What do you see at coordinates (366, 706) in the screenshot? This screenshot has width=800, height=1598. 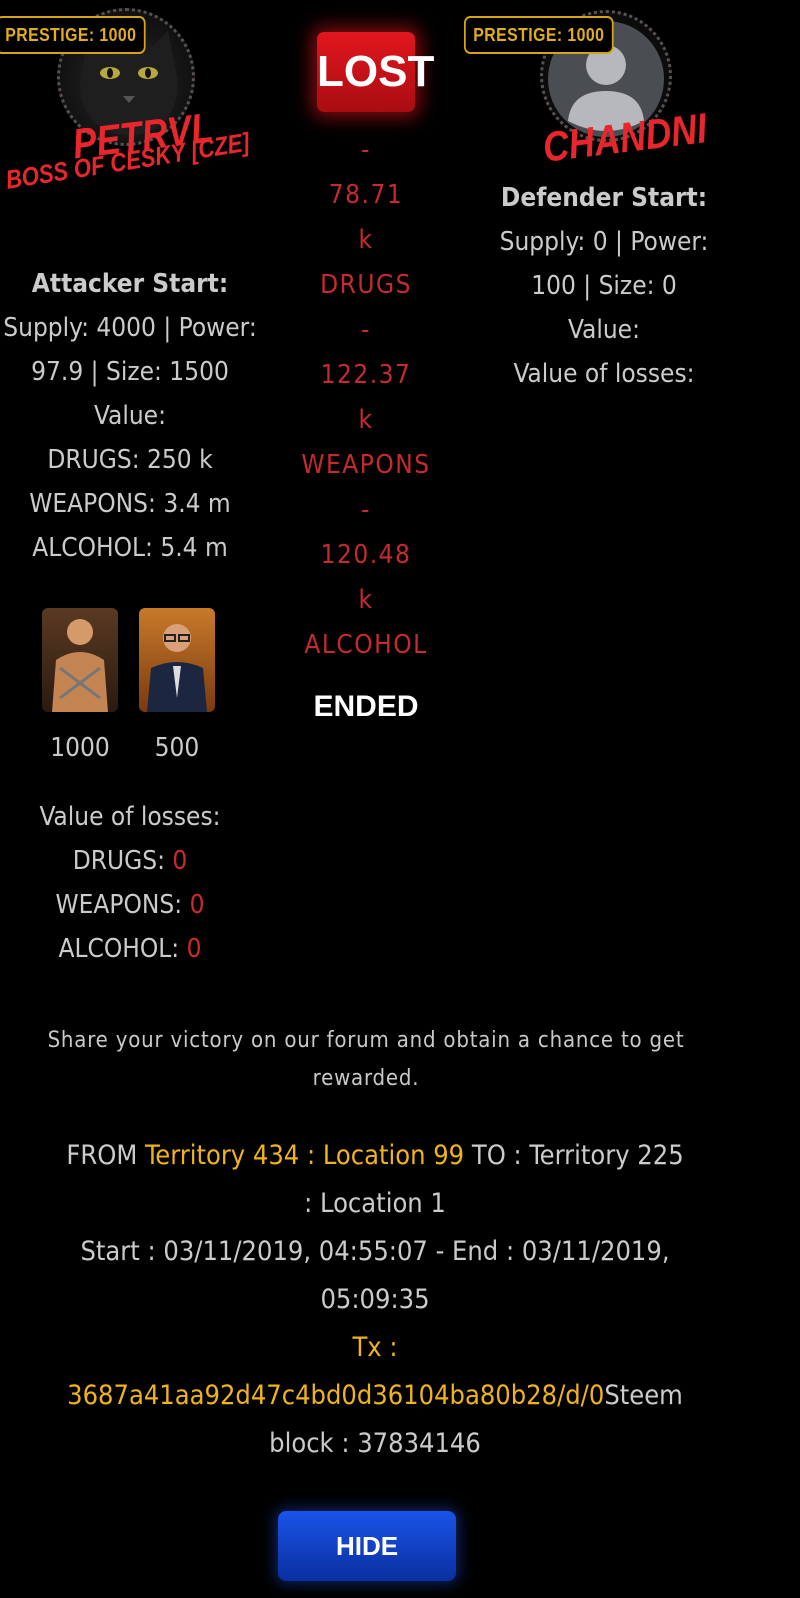 I see `battle-status: ENDED` at bounding box center [366, 706].